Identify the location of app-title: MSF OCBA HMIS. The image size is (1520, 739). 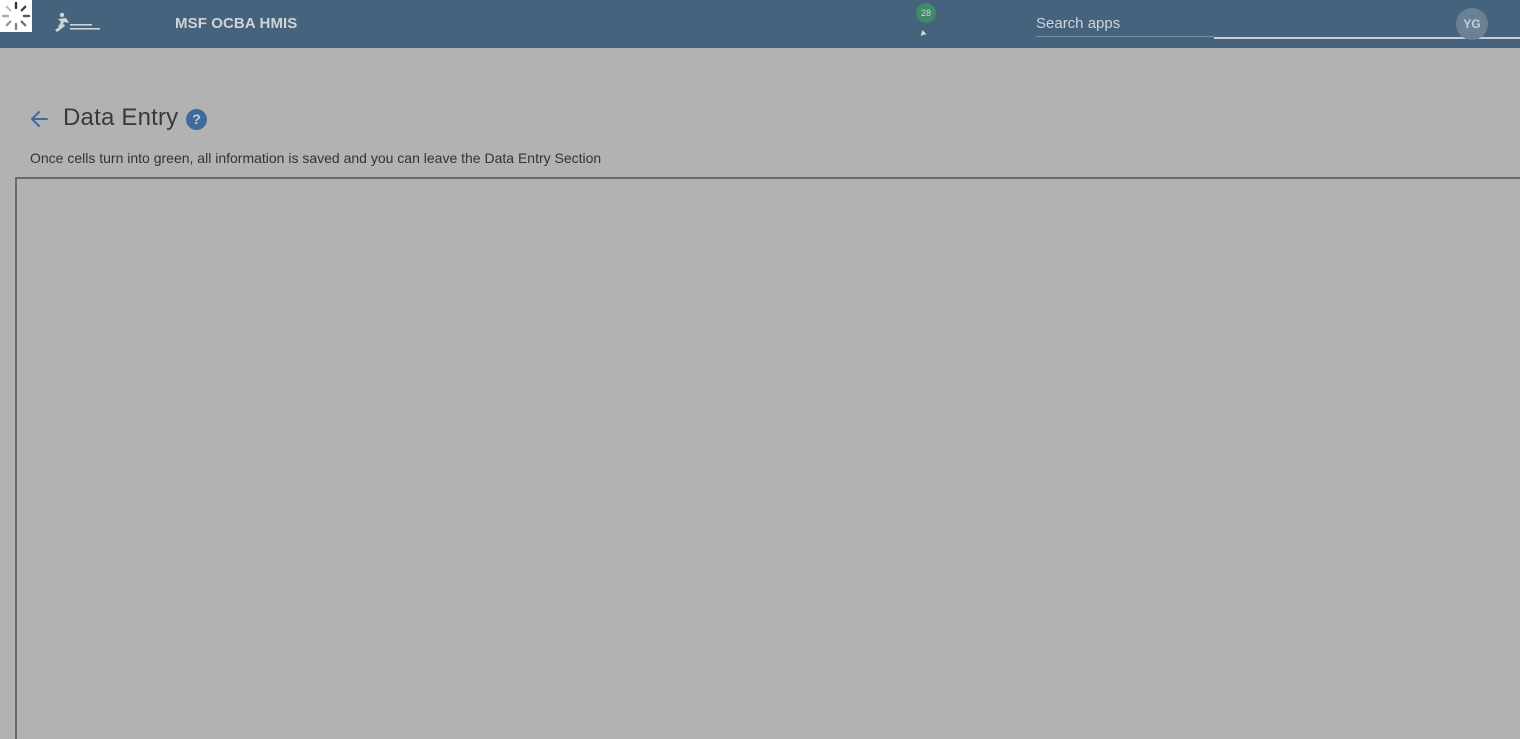
(236, 23).